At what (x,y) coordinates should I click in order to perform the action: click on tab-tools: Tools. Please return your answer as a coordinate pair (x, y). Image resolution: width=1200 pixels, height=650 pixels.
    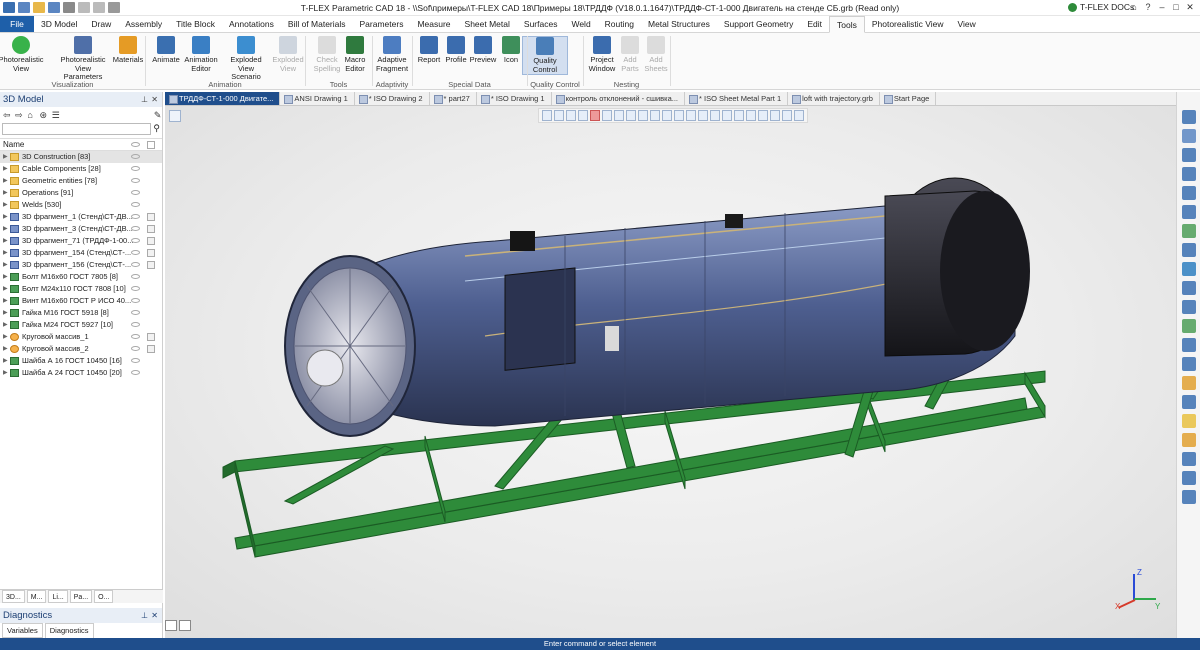
    Looking at the image, I should click on (846, 24).